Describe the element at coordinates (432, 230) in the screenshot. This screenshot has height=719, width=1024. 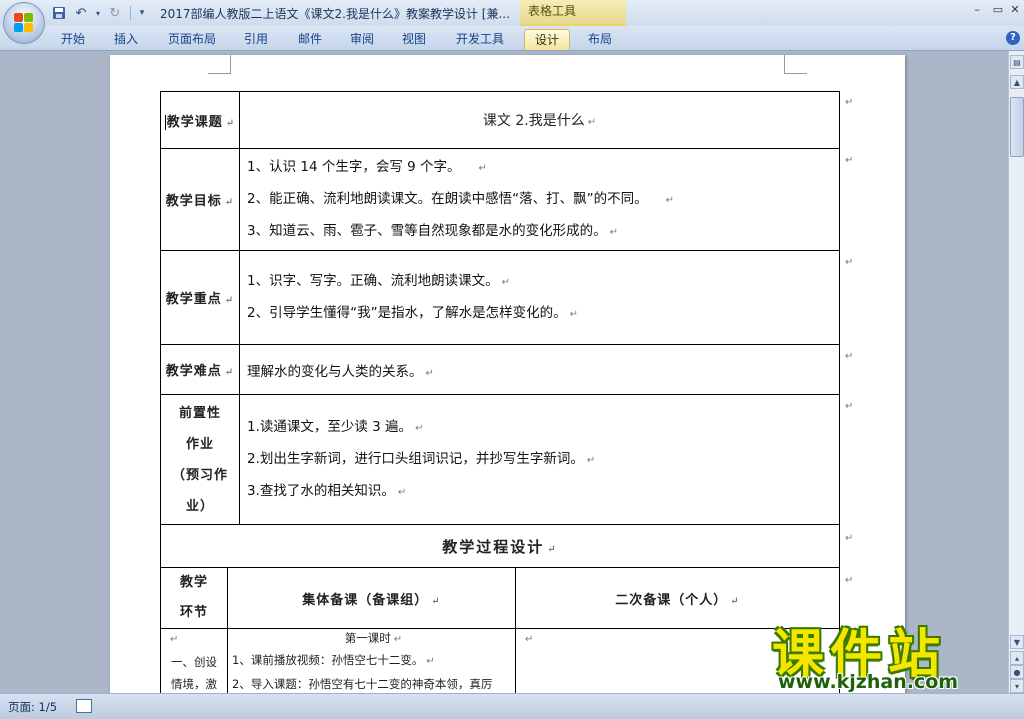
I see `goal-line: 3、知道云、雨、雹子、雪等自然现象都是水的变化形成的。 ↵` at that location.